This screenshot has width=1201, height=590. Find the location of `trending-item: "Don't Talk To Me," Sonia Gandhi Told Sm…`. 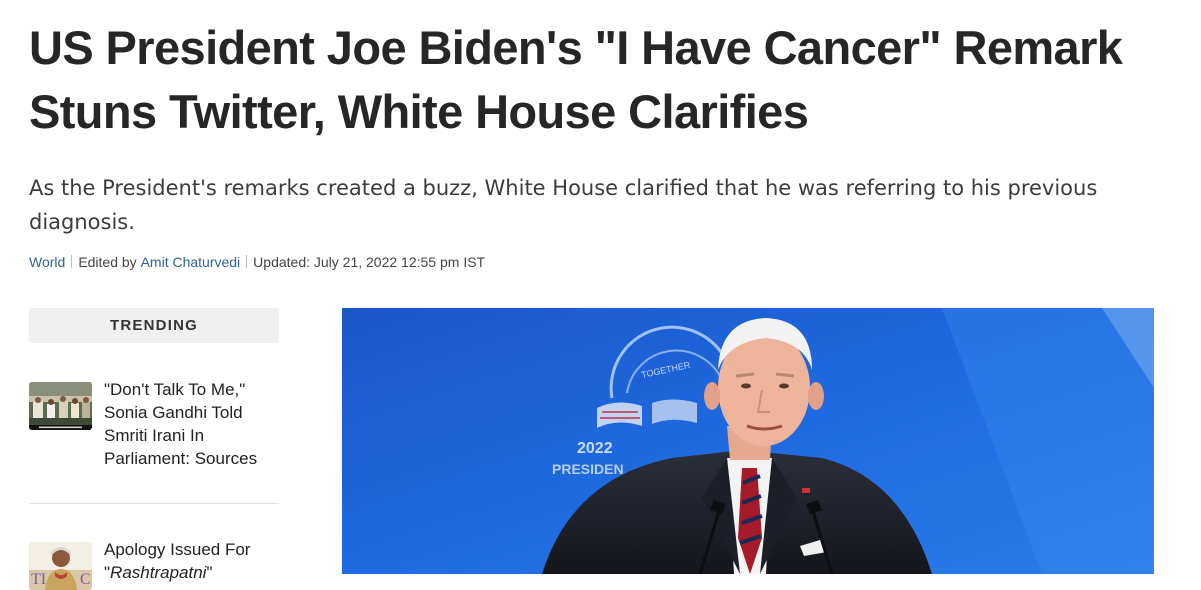

trending-item: "Don't Talk To Me," Sonia Gandhi Told Sm… is located at coordinates (154, 424).